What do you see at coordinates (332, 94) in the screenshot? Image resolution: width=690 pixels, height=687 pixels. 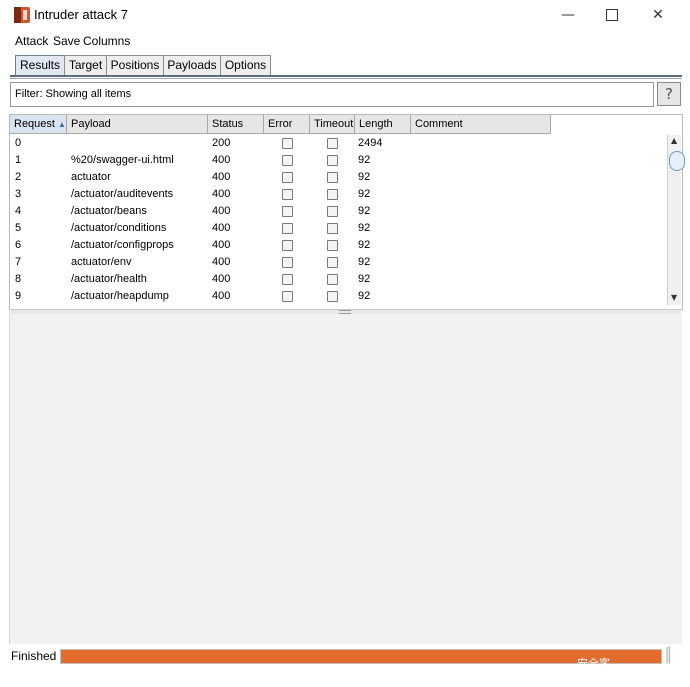 I see `filter-bar: Filter: Showing all items` at bounding box center [332, 94].